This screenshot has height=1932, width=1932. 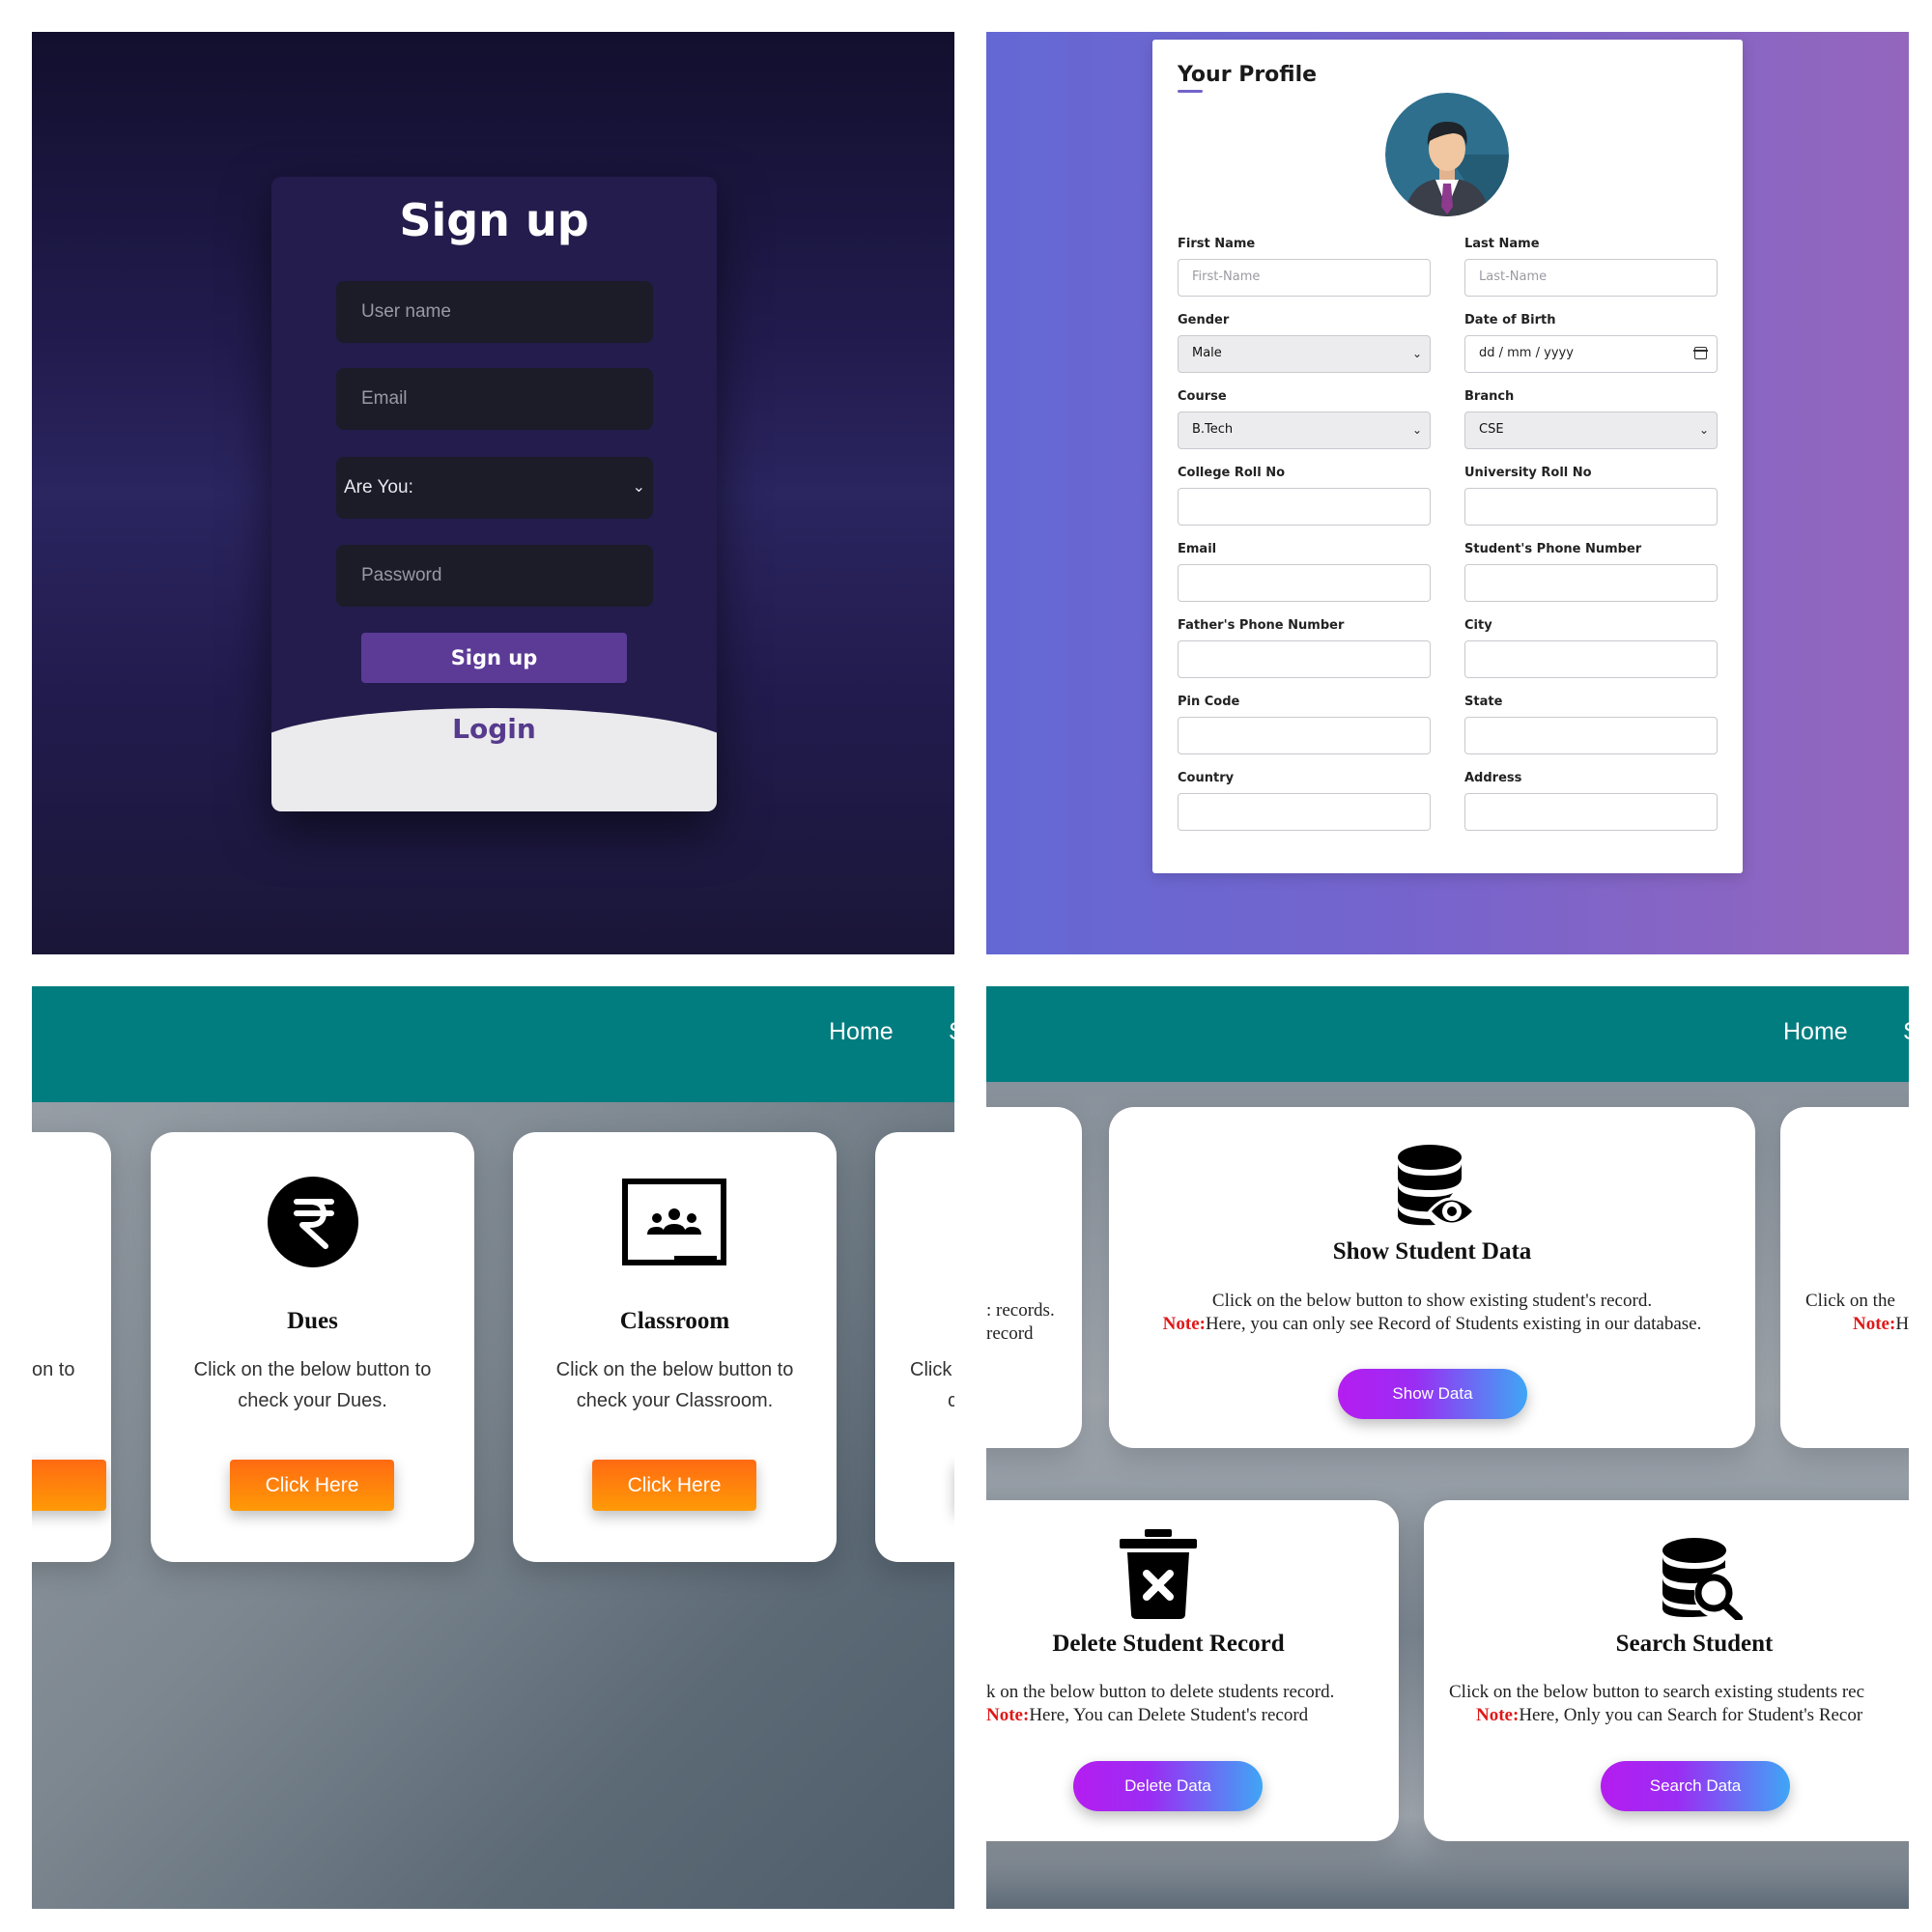 What do you see at coordinates (1483, 702) in the screenshot?
I see `state-label: State` at bounding box center [1483, 702].